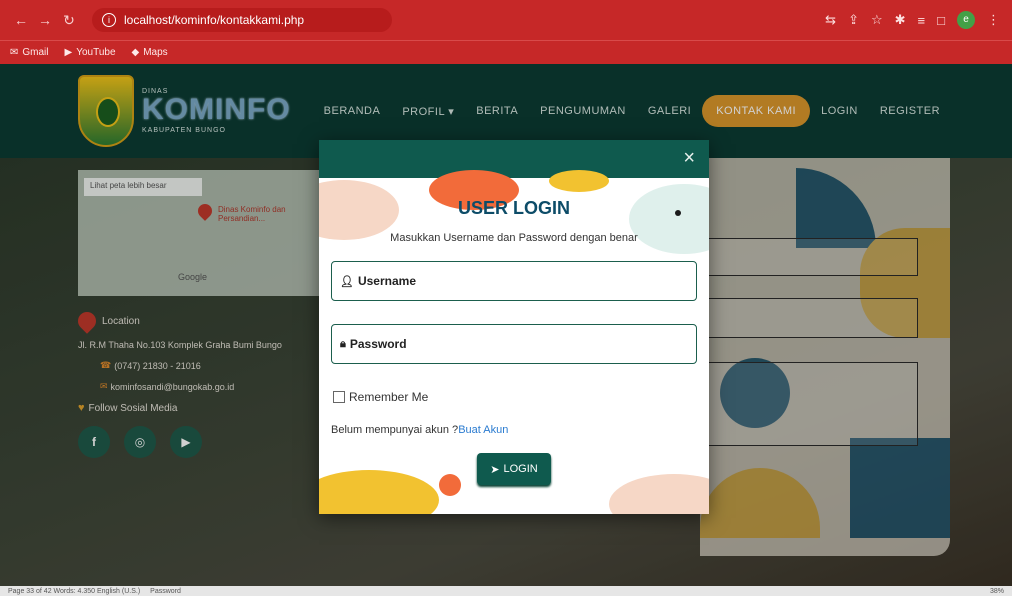  Describe the element at coordinates (689, 158) in the screenshot. I see `close-icon: ×` at that location.